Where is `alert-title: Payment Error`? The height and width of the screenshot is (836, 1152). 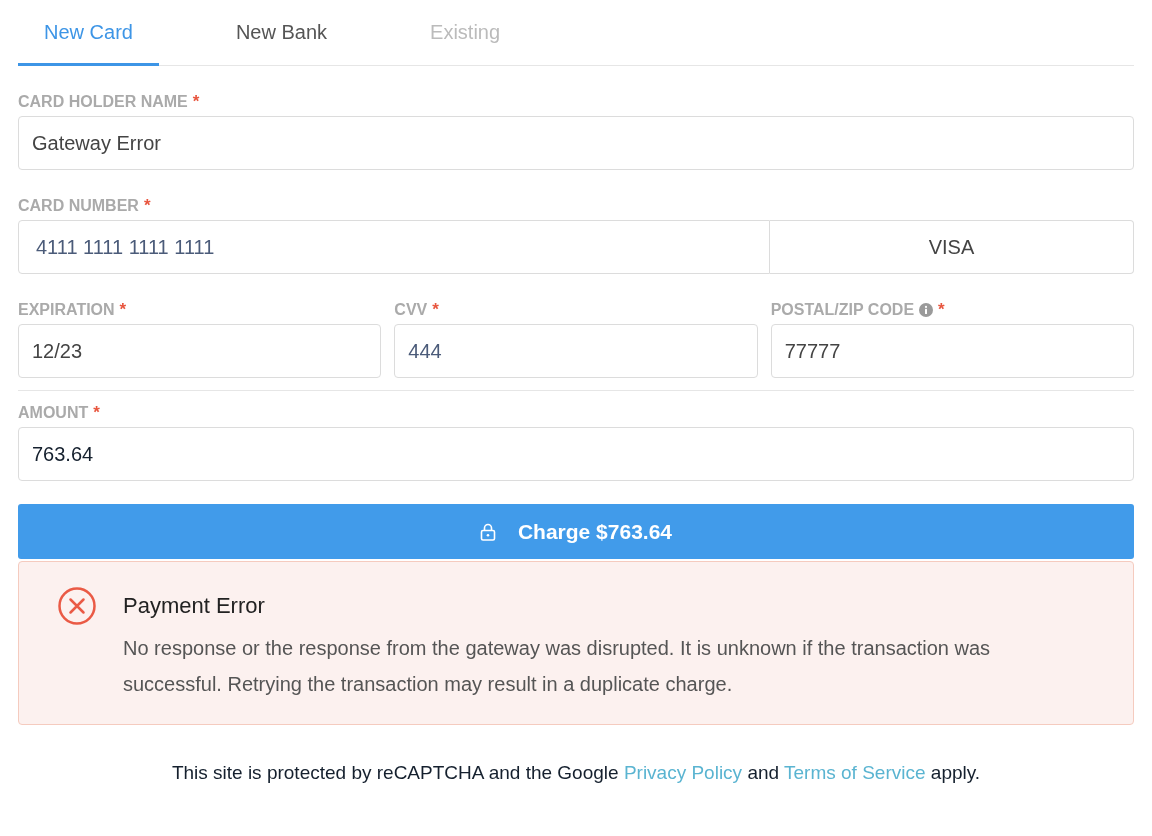
alert-title: Payment Error is located at coordinates (194, 606).